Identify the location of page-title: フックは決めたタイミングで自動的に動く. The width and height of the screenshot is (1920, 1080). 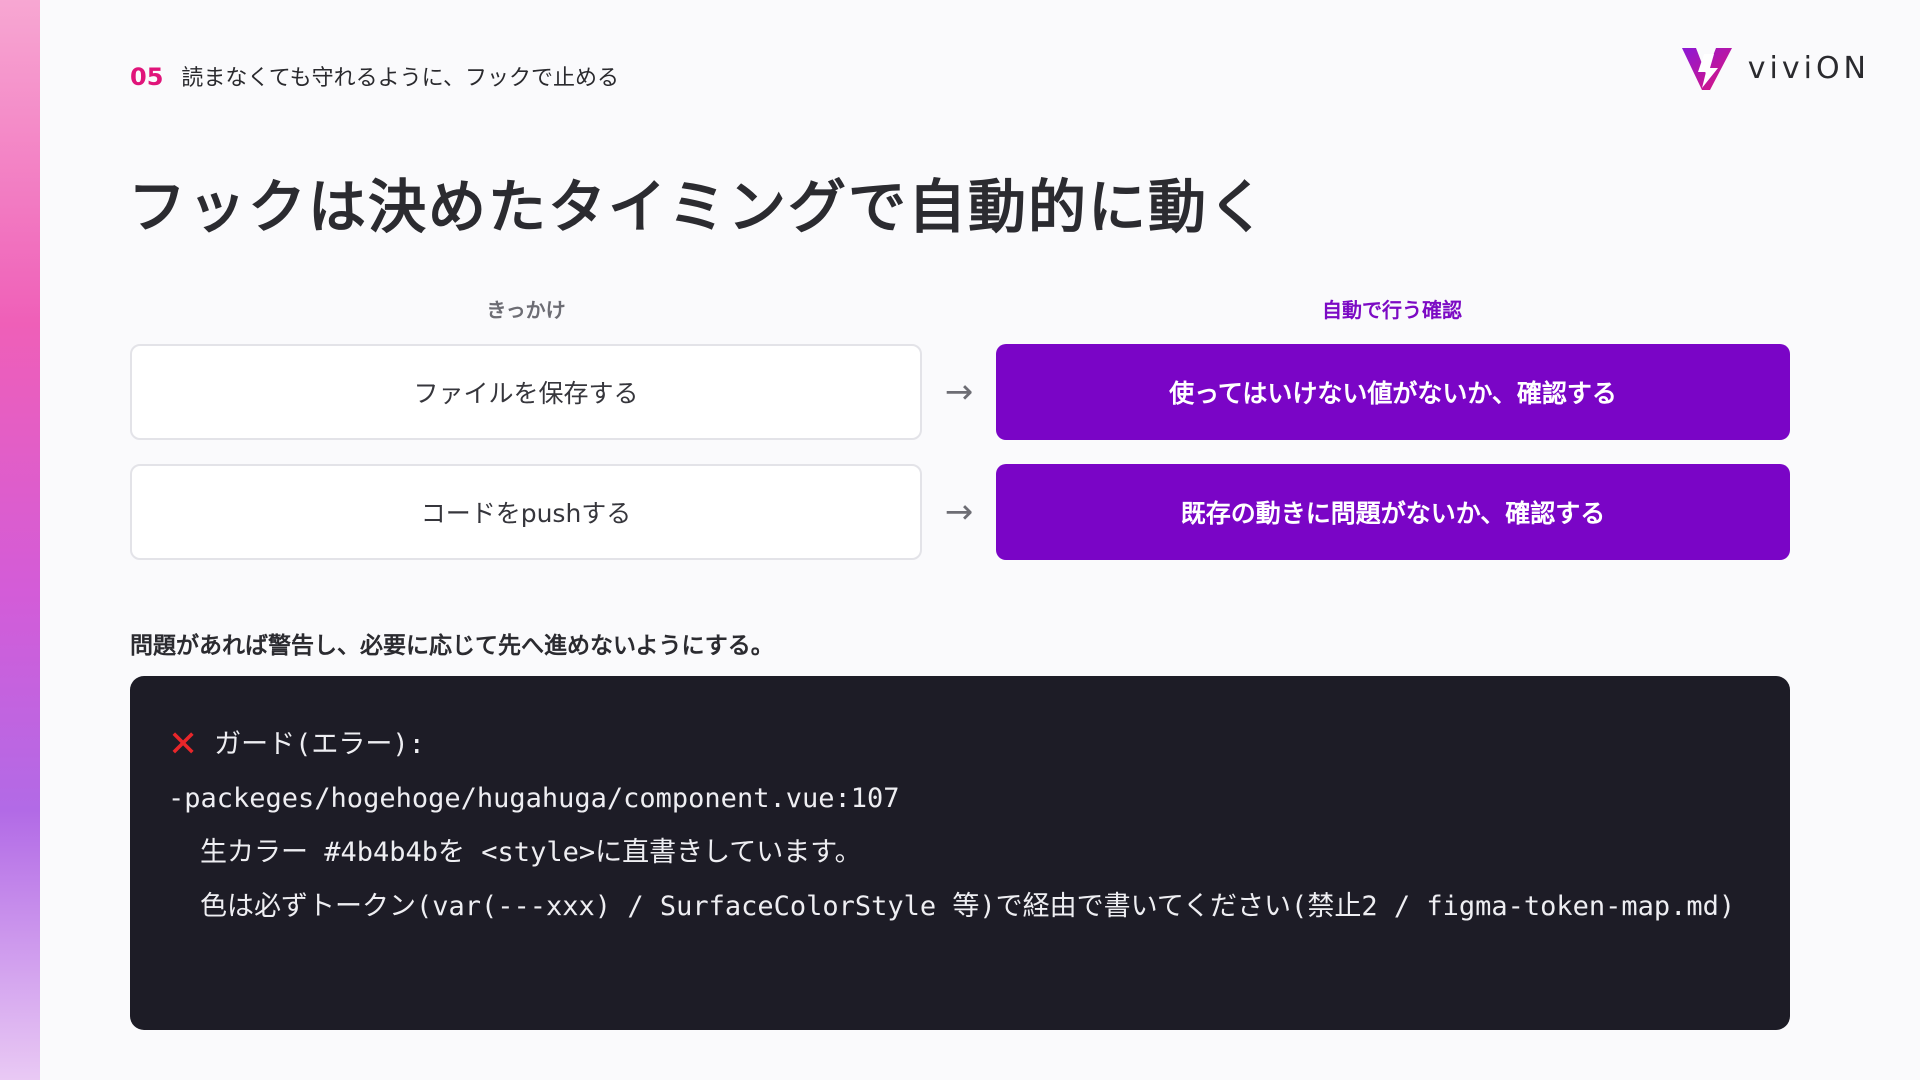
(698, 207).